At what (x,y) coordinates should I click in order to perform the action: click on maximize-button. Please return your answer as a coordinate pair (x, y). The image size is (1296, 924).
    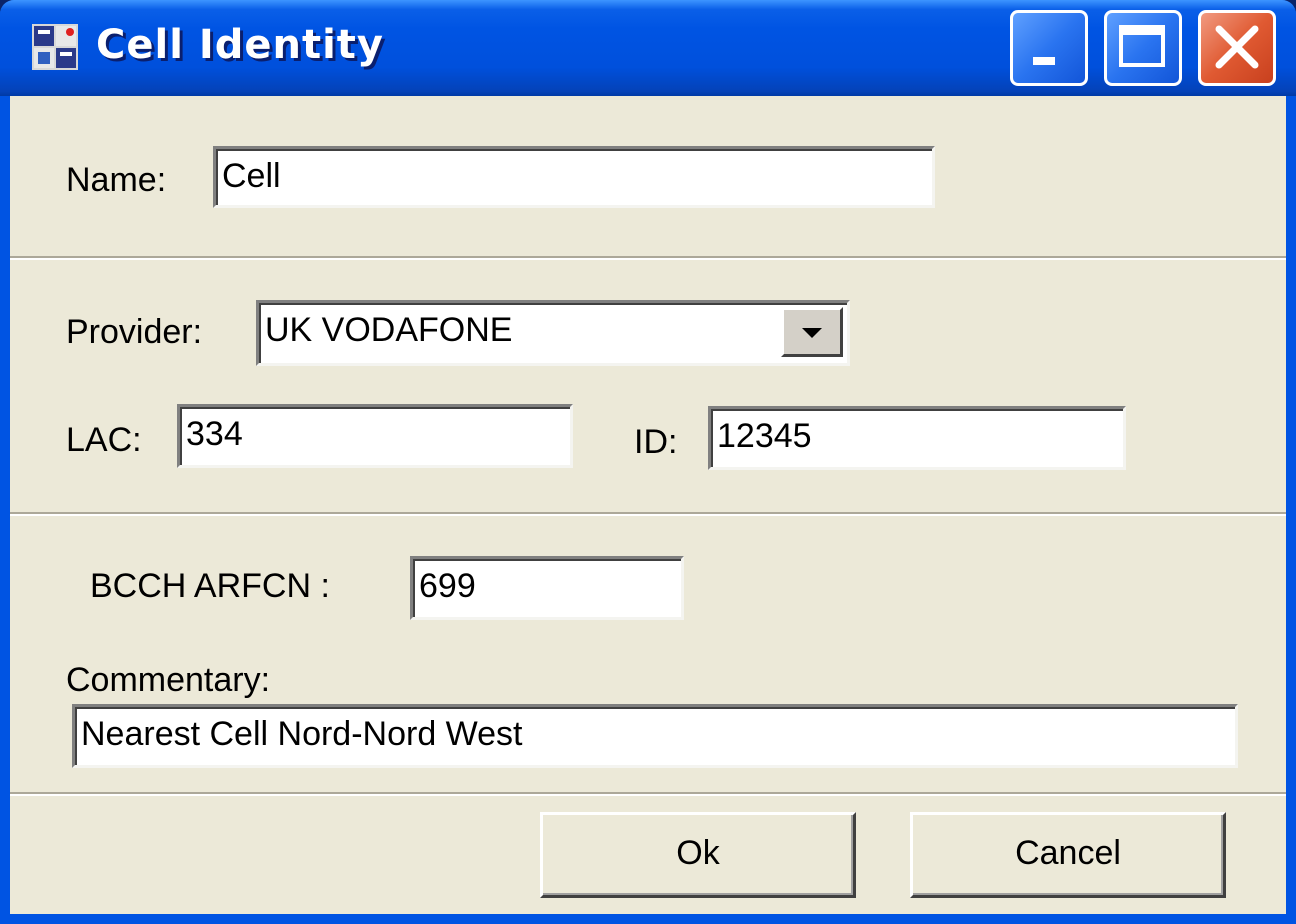
    Looking at the image, I should click on (1143, 48).